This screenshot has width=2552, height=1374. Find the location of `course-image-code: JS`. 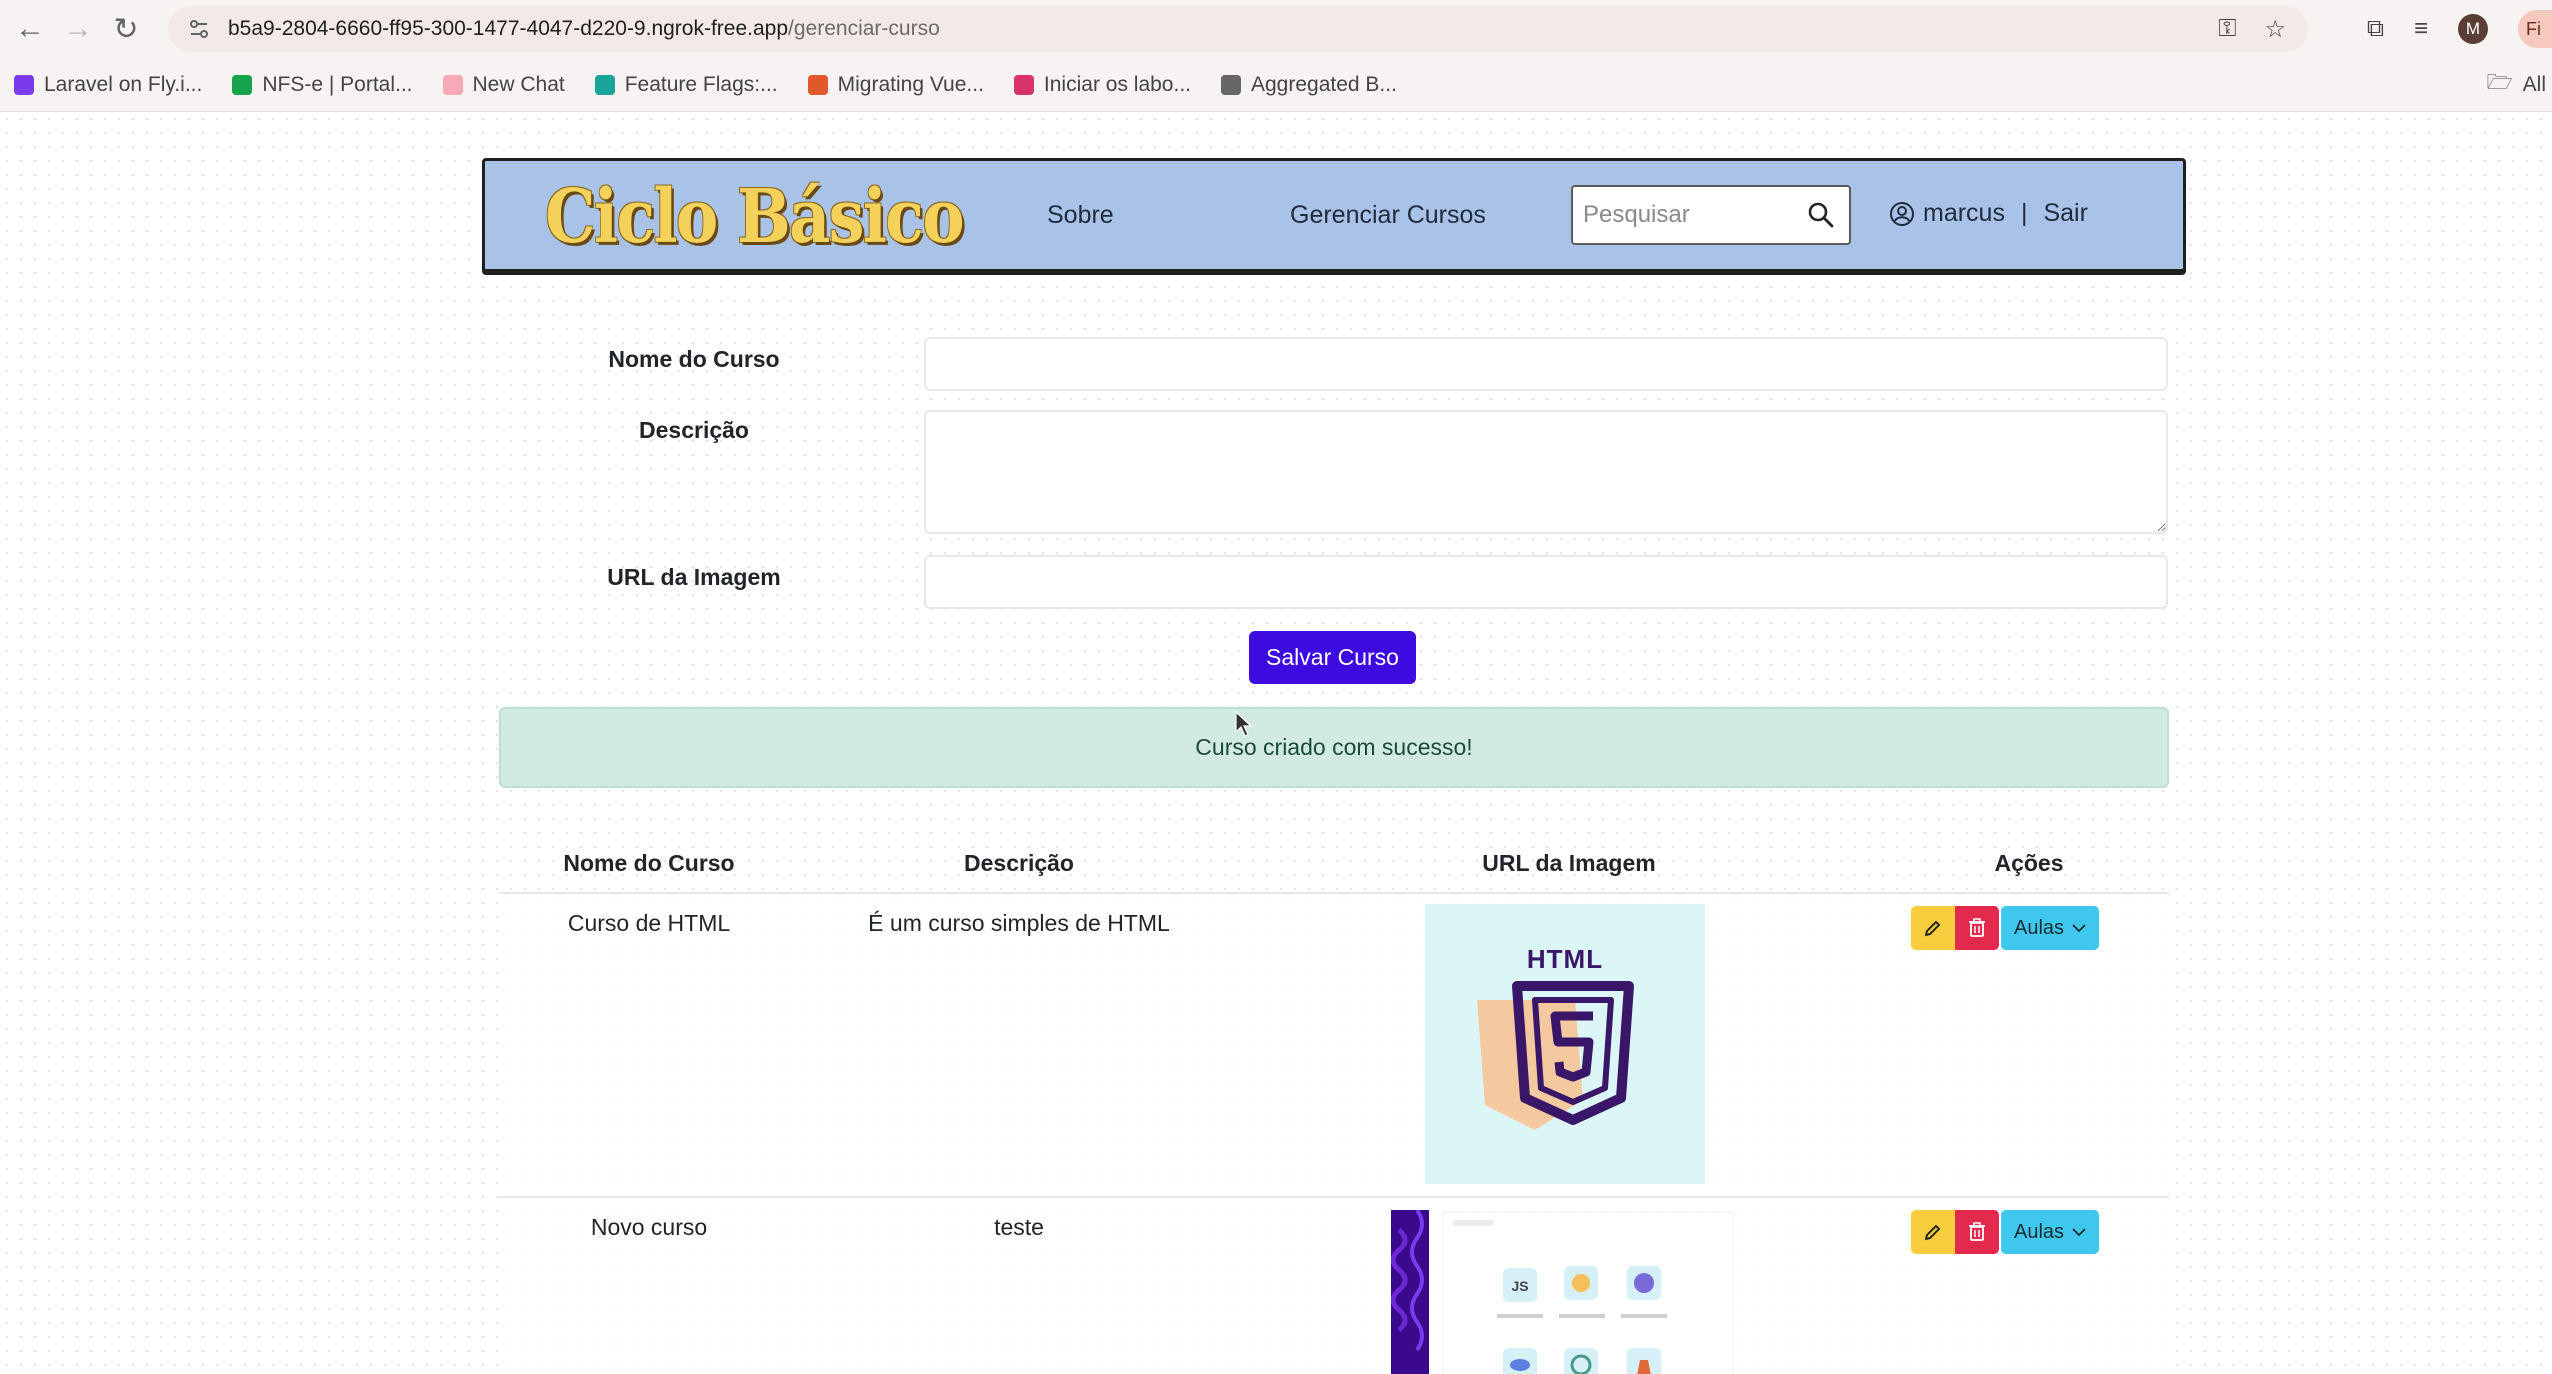

course-image-code: JS is located at coordinates (1564, 1292).